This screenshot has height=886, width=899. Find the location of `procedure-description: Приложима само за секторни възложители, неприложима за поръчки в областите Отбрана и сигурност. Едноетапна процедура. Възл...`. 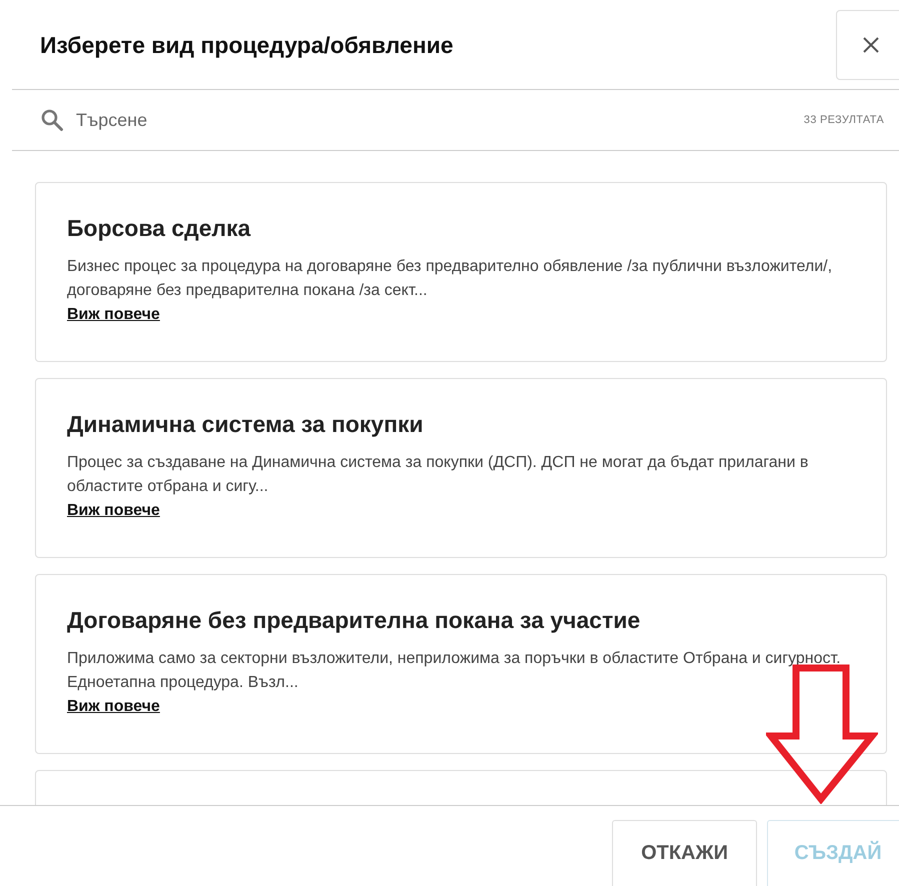

procedure-description: Приложима само за секторни възложители, неприложима за поръчки в областите Отбрана и сигурност. Едноетапна процедура. Възл... is located at coordinates (454, 671).